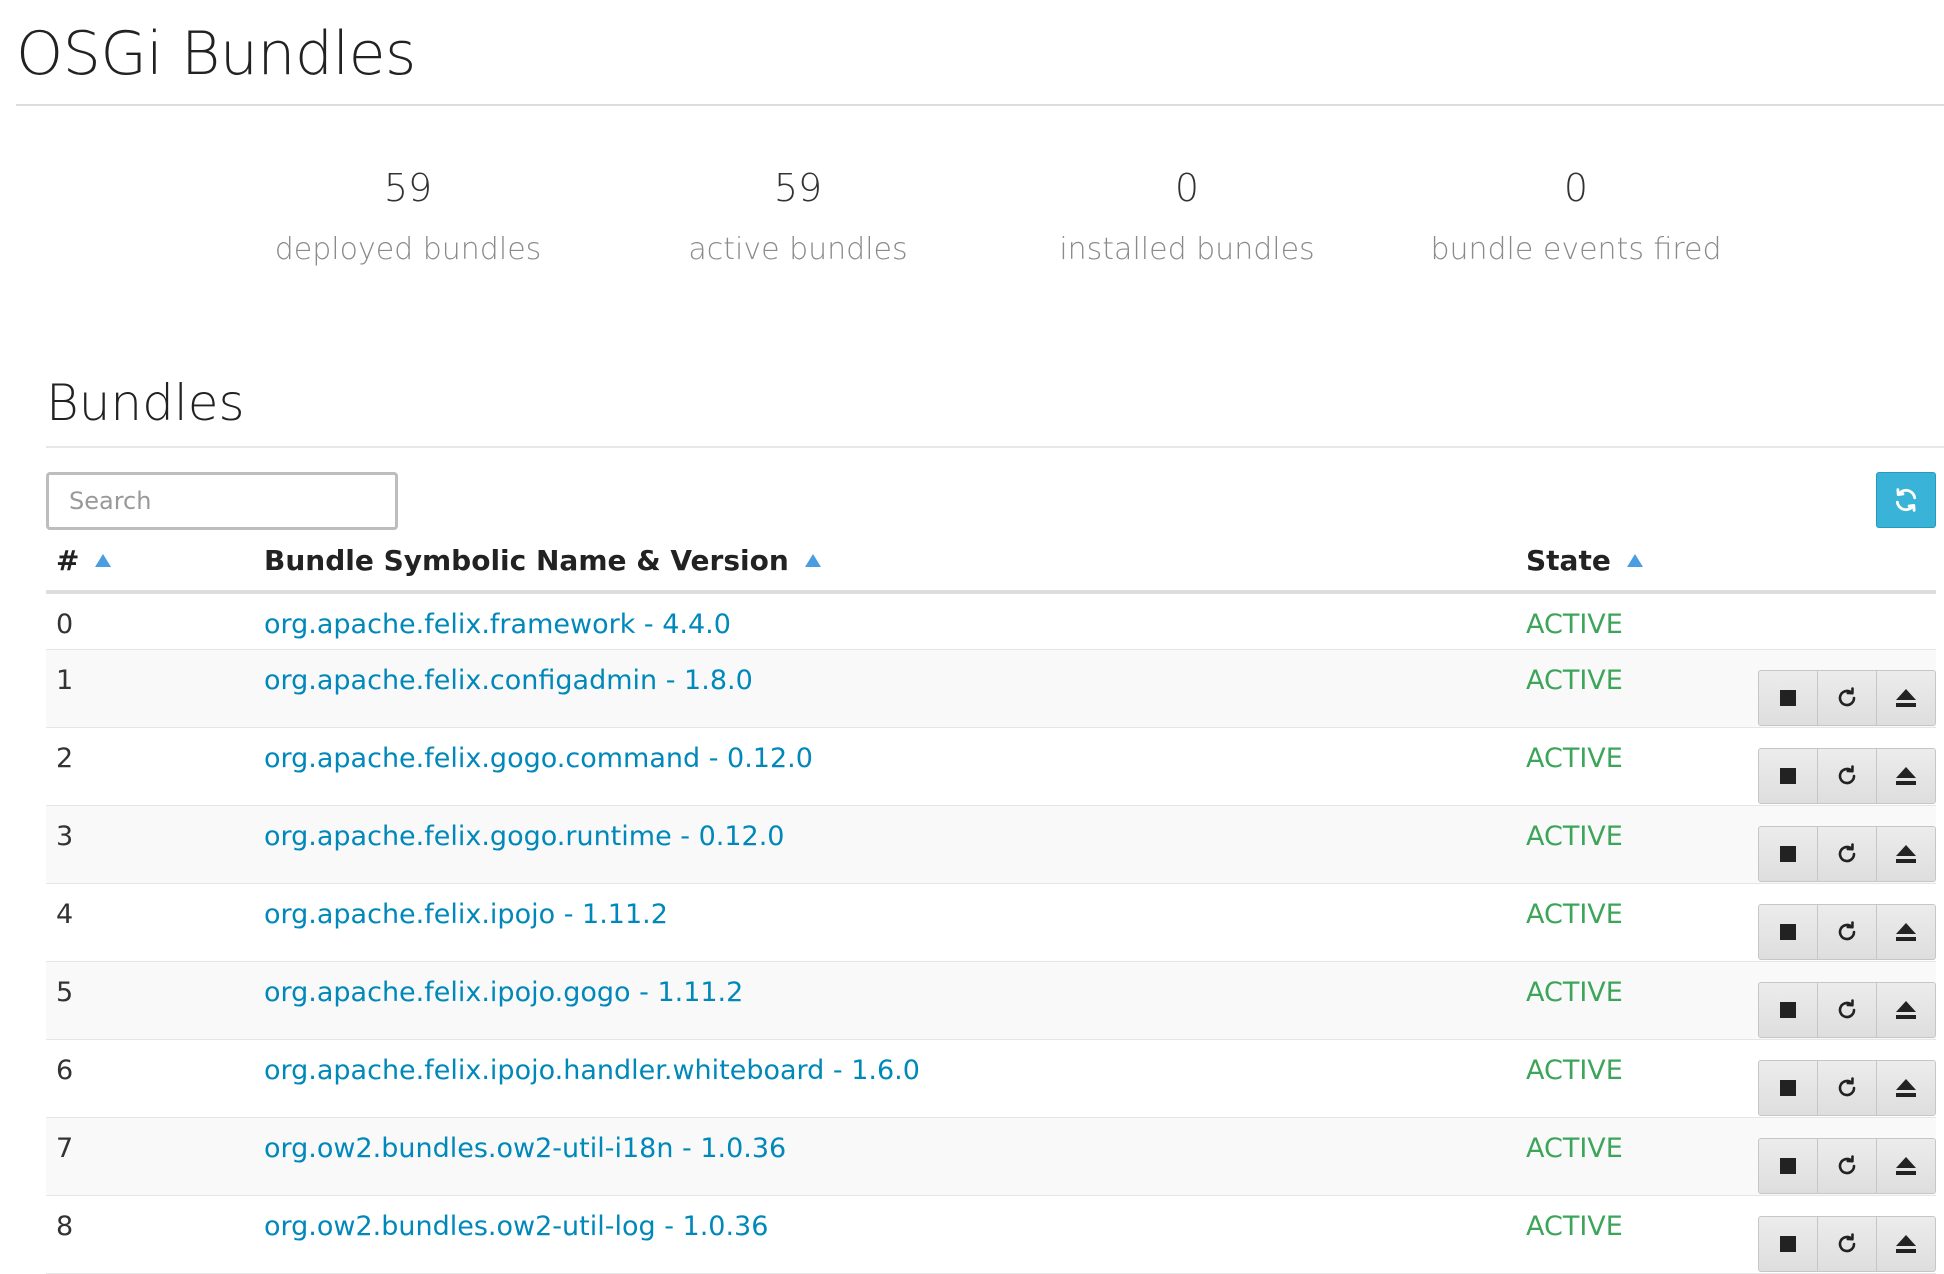  Describe the element at coordinates (216, 54) in the screenshot. I see `page-title: OSGi Bundles` at that location.